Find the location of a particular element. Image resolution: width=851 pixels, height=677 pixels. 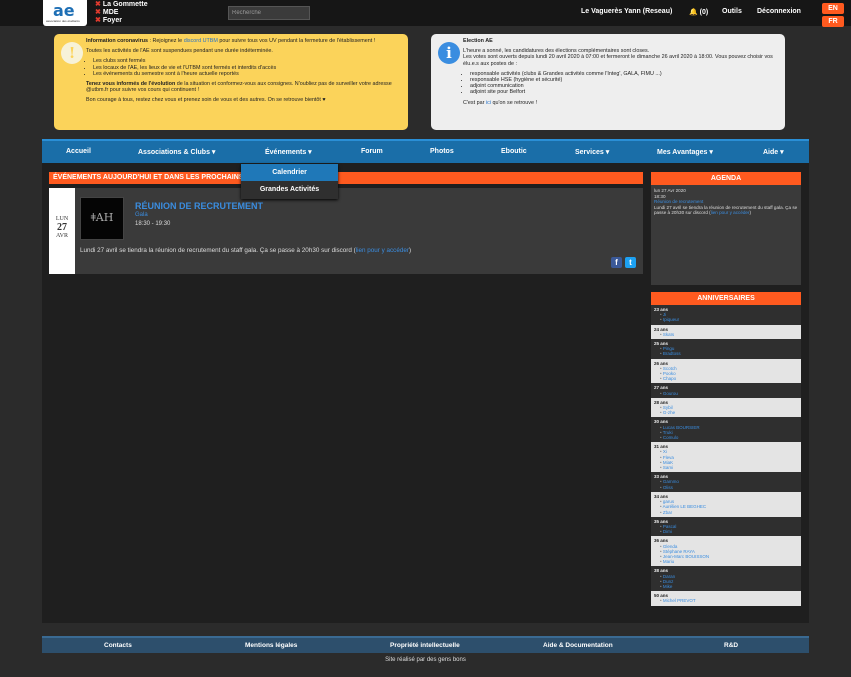

shop-links: ✖ La Gommette ✖ MDE ✖ Foyer is located at coordinates (121, 13).